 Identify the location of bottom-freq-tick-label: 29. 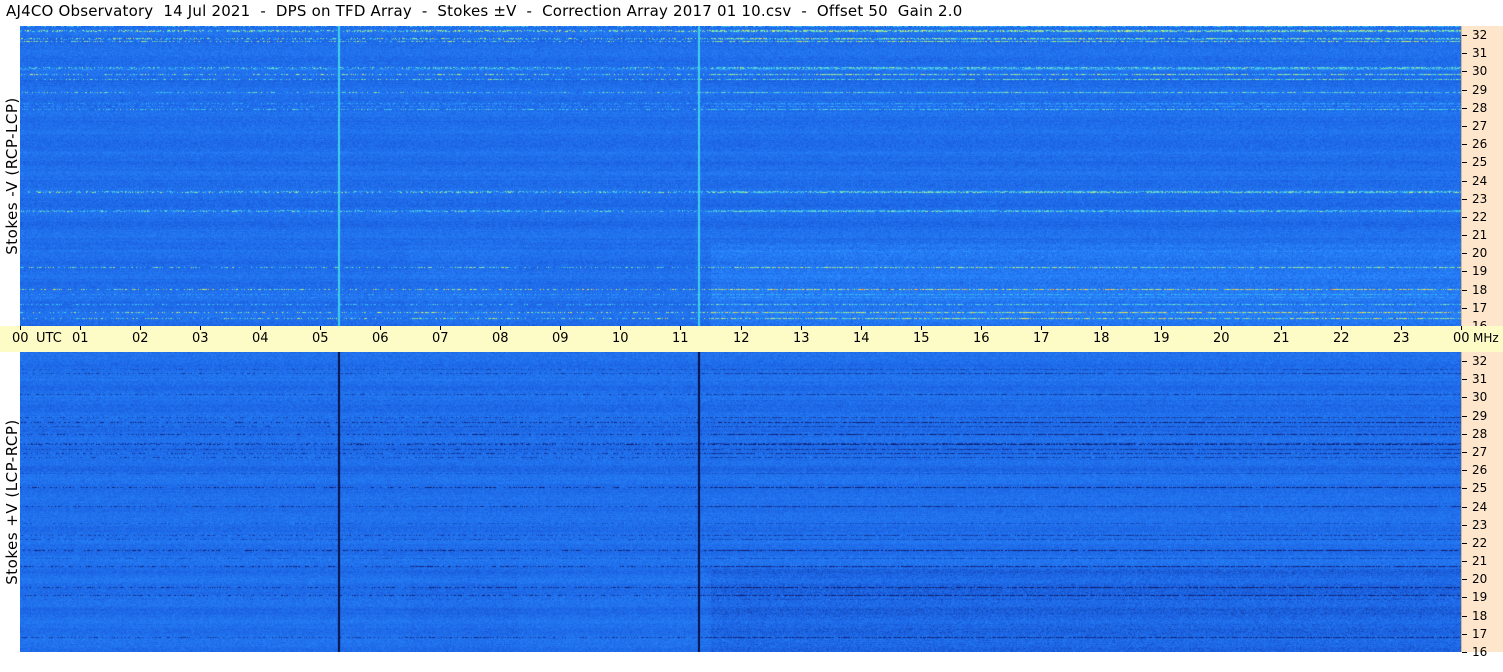
(1480, 416).